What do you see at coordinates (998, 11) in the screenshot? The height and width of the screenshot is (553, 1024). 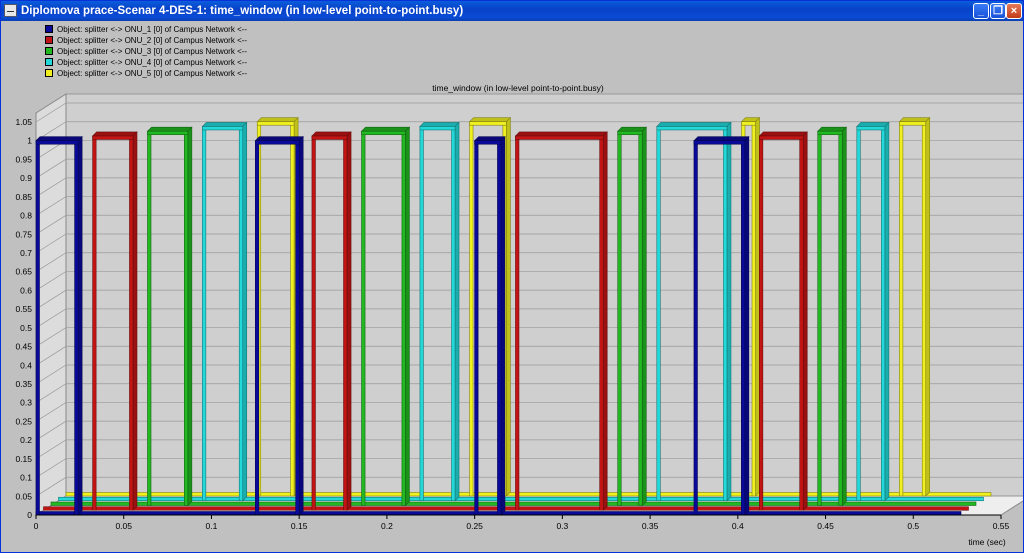 I see `restore-button: ❐` at bounding box center [998, 11].